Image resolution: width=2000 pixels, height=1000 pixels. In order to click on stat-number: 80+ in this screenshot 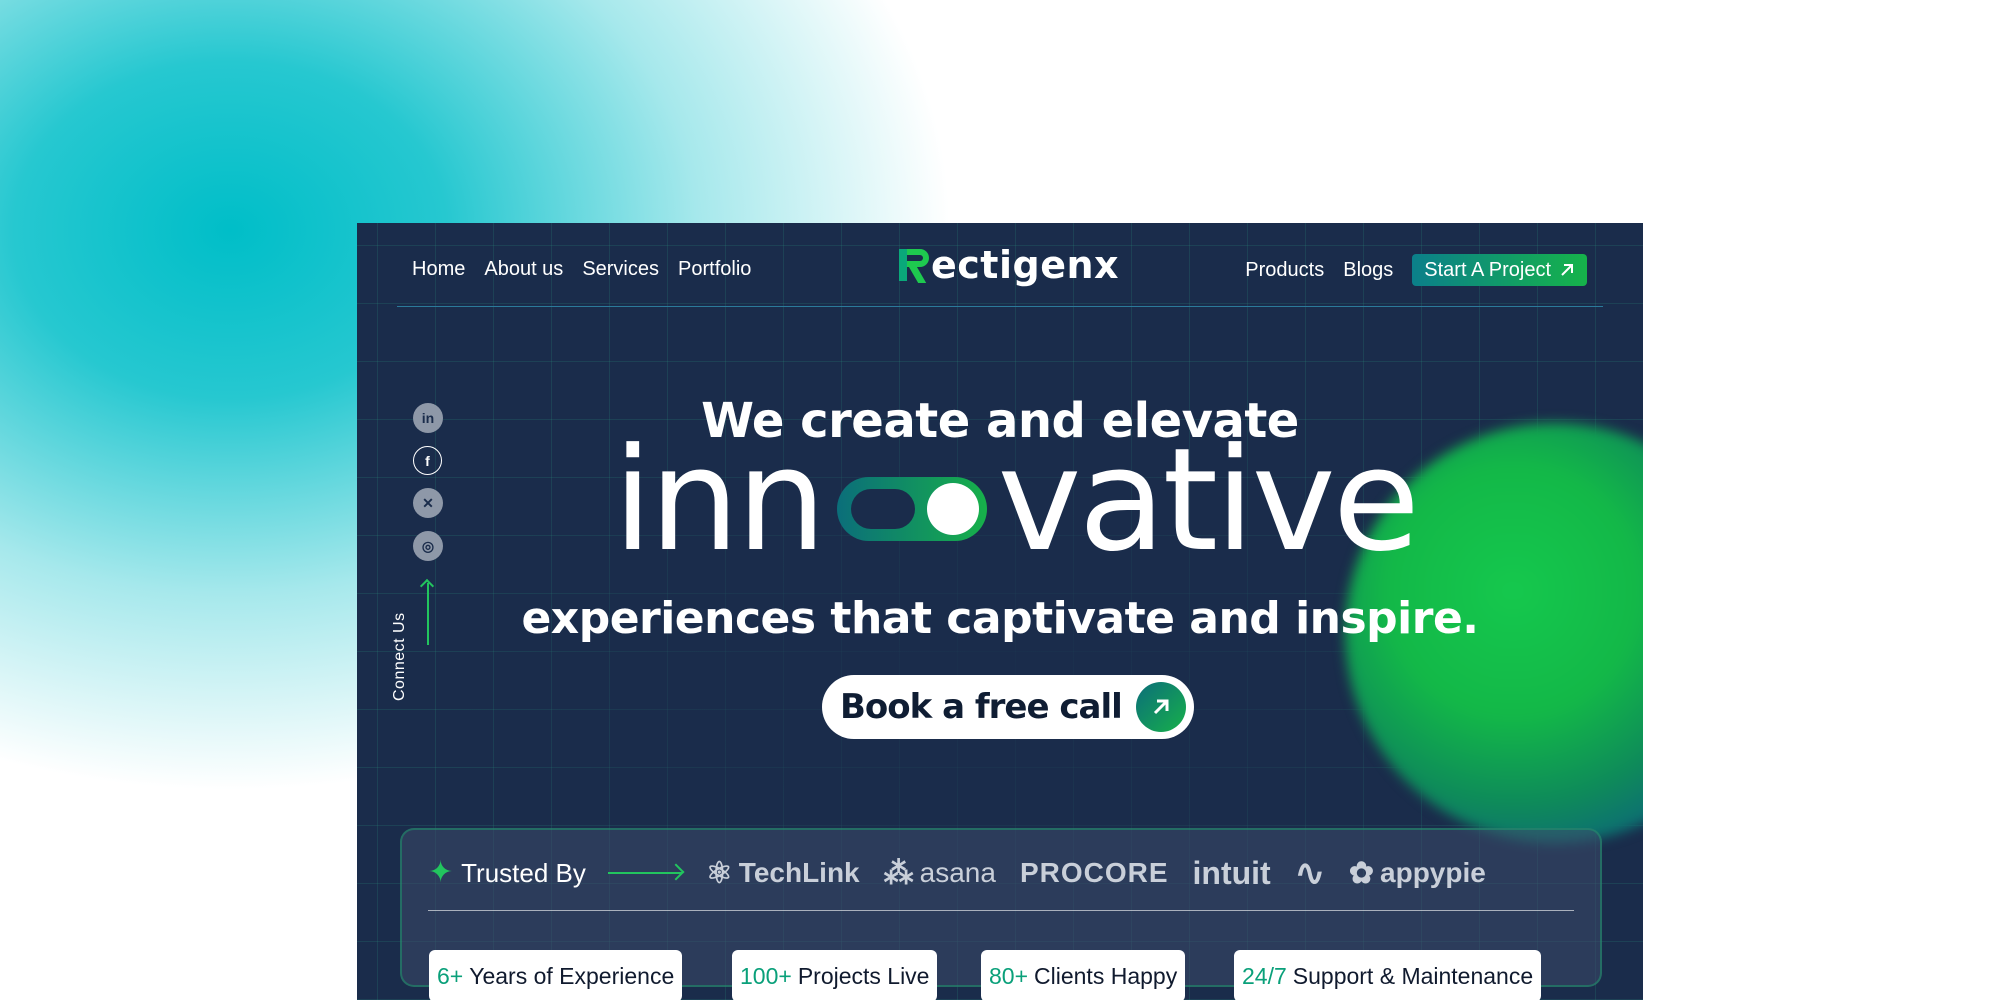, I will do `click(1009, 975)`.